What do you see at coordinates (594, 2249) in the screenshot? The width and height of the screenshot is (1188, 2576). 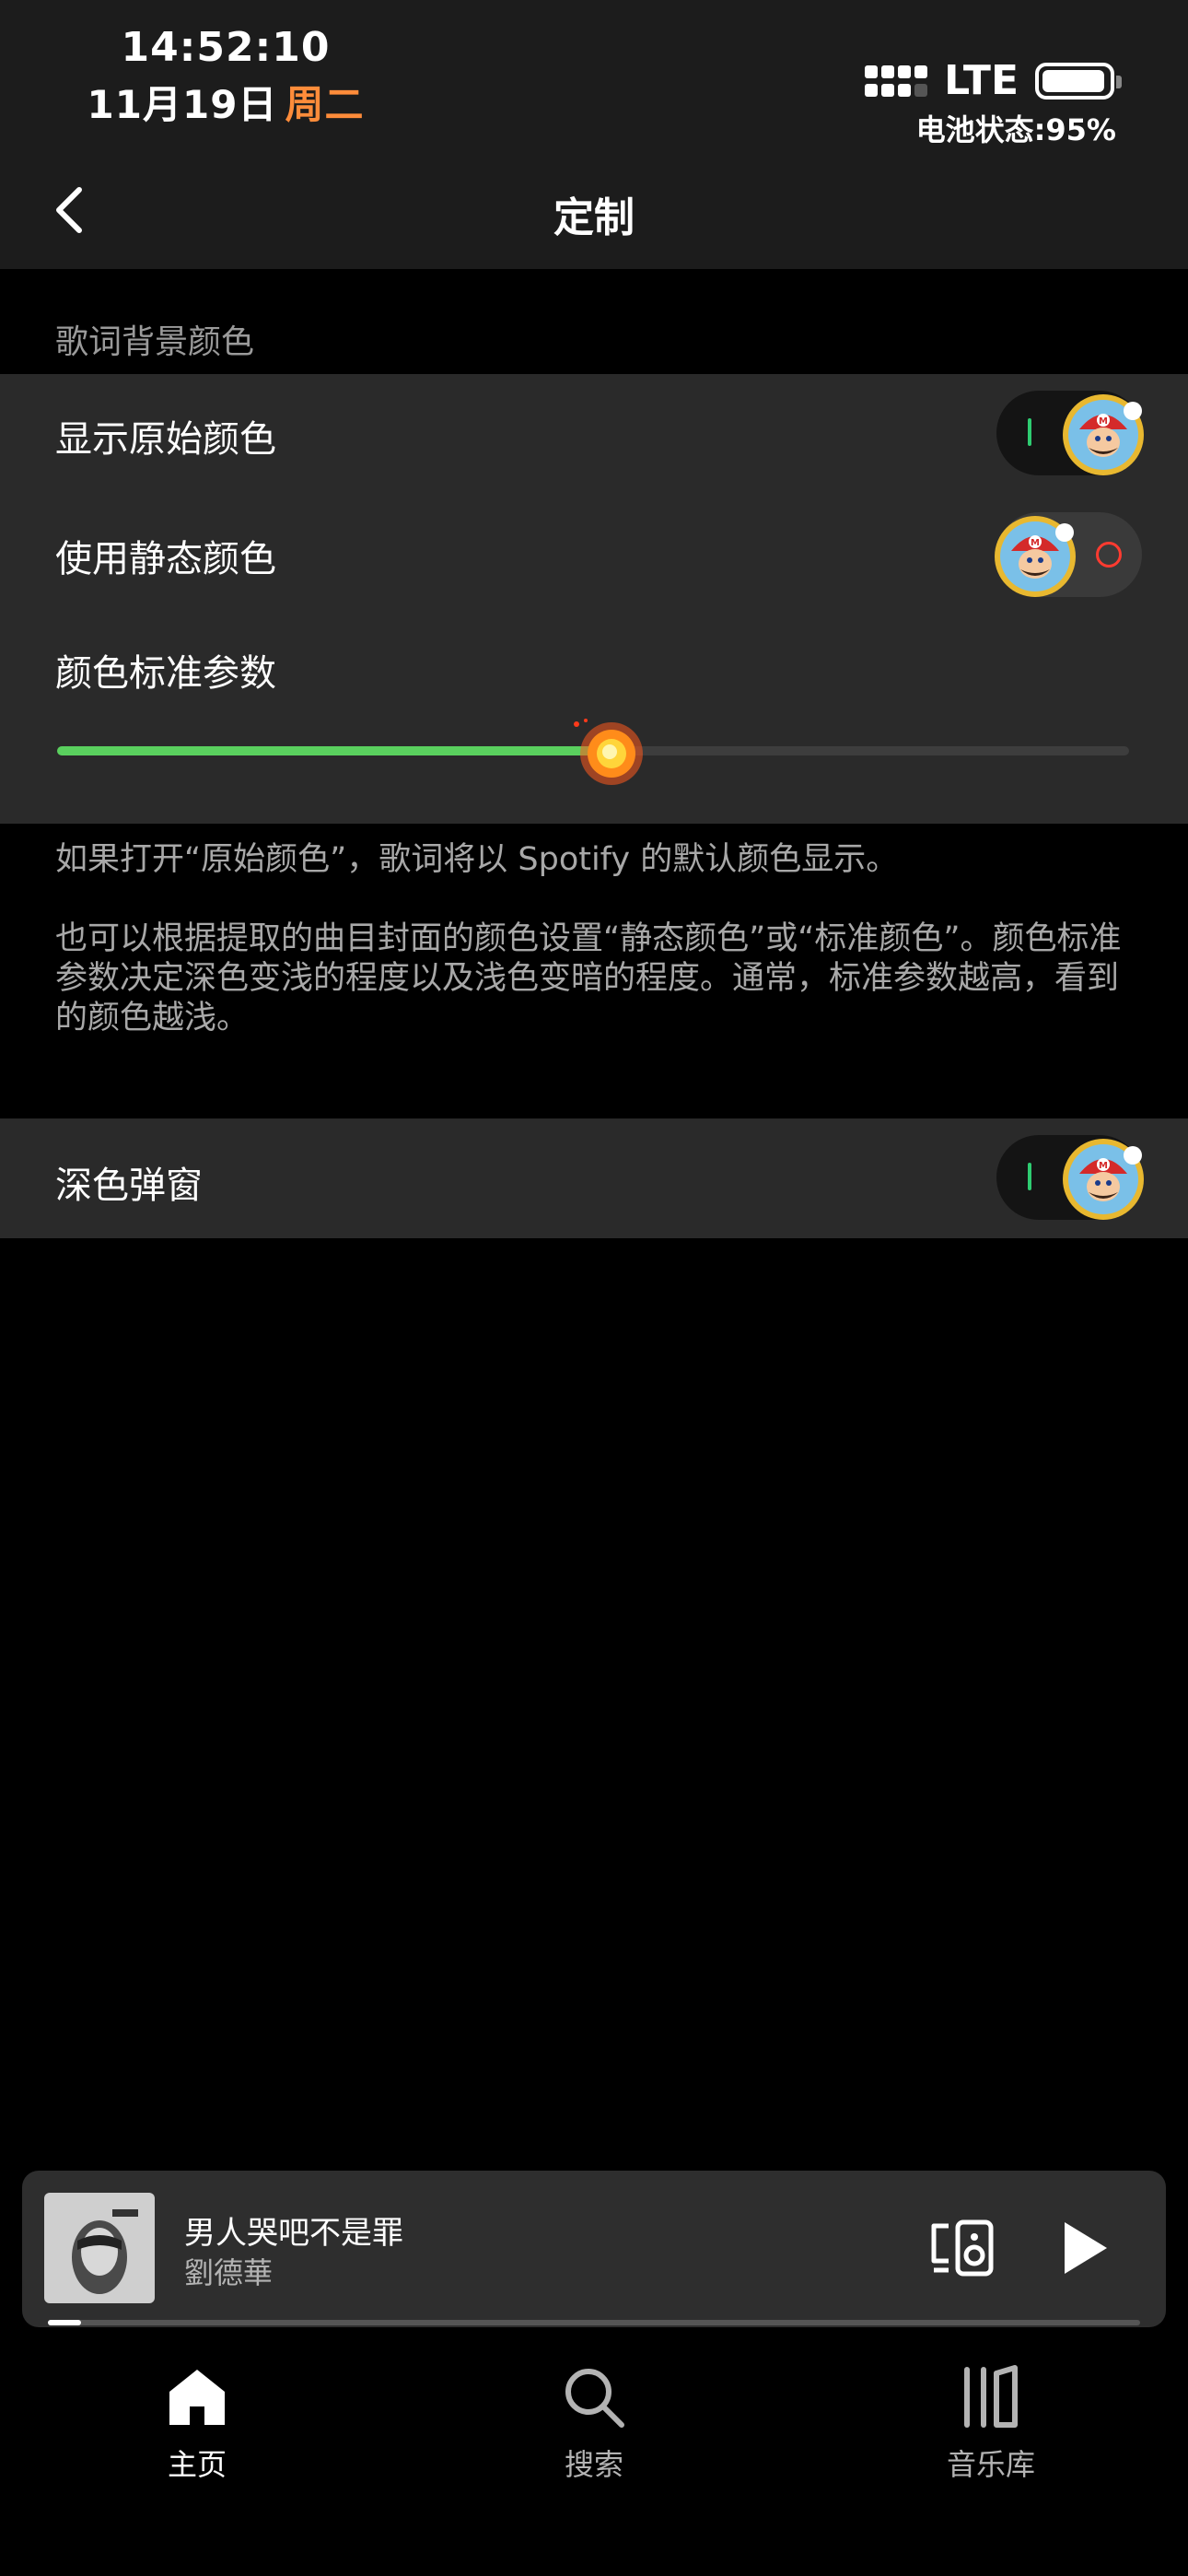 I see `mini-player: 男人哭吧不是罪 劉德華` at bounding box center [594, 2249].